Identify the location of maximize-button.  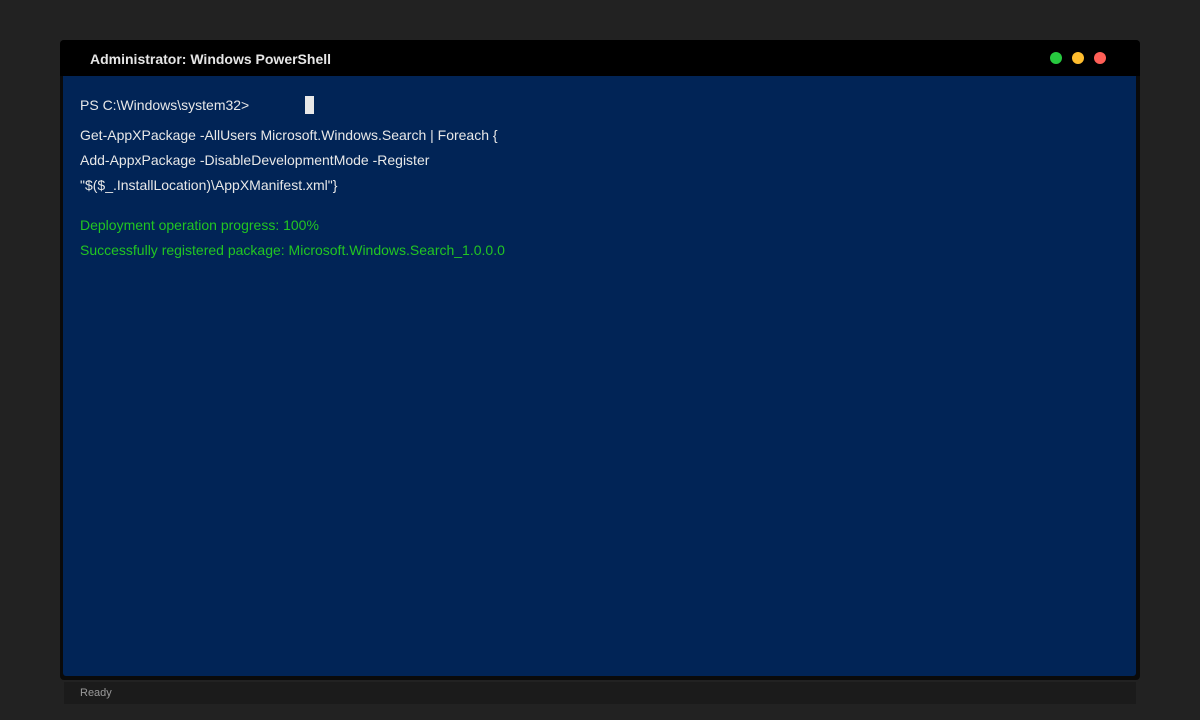
(1056, 58).